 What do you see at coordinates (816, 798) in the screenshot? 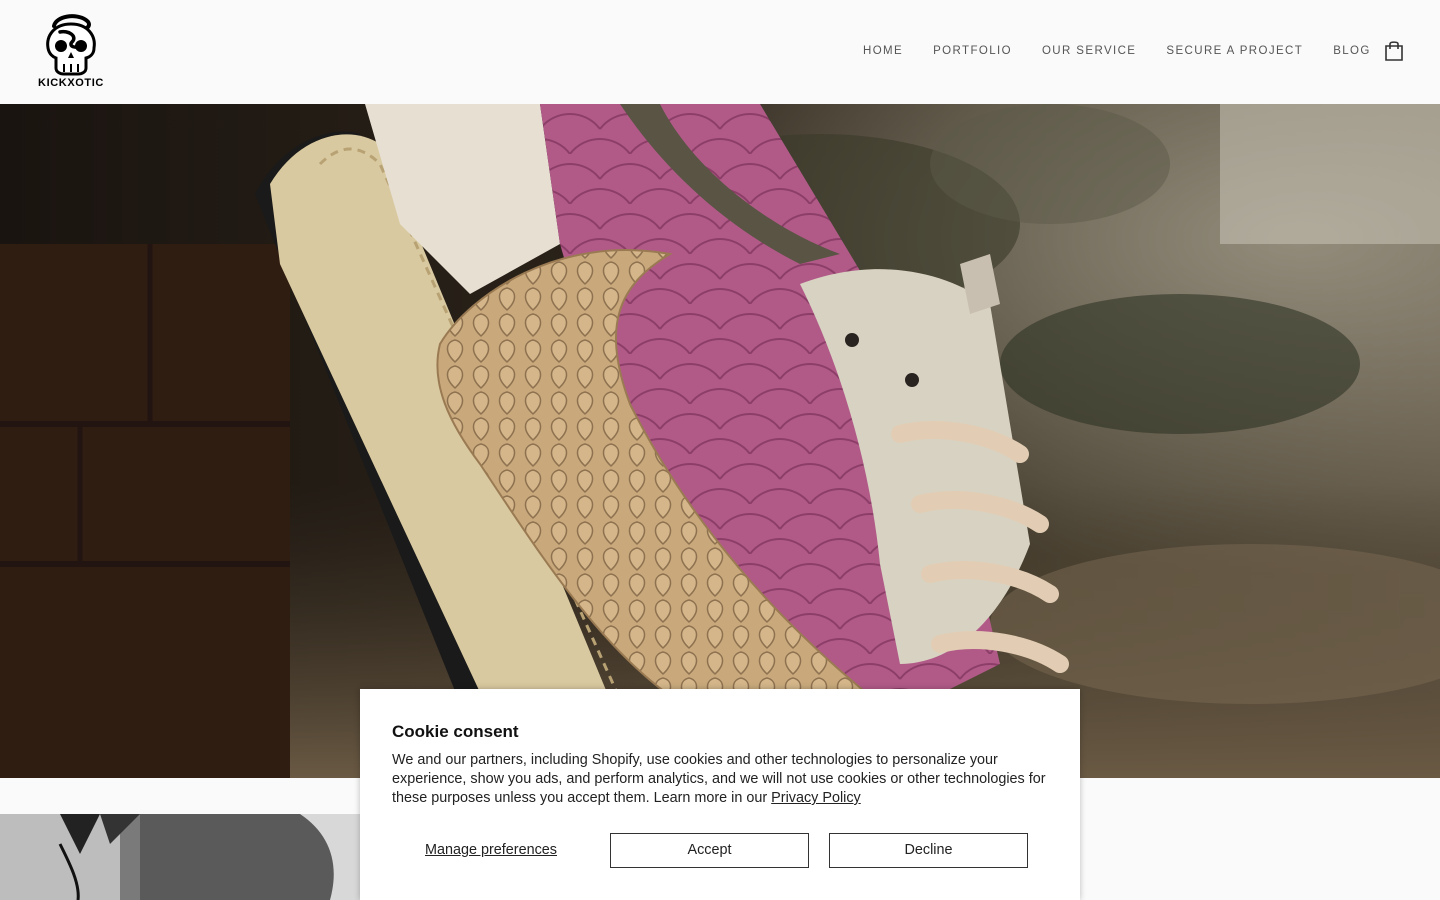
I see `privacy-policy-link: Privacy Policy` at bounding box center [816, 798].